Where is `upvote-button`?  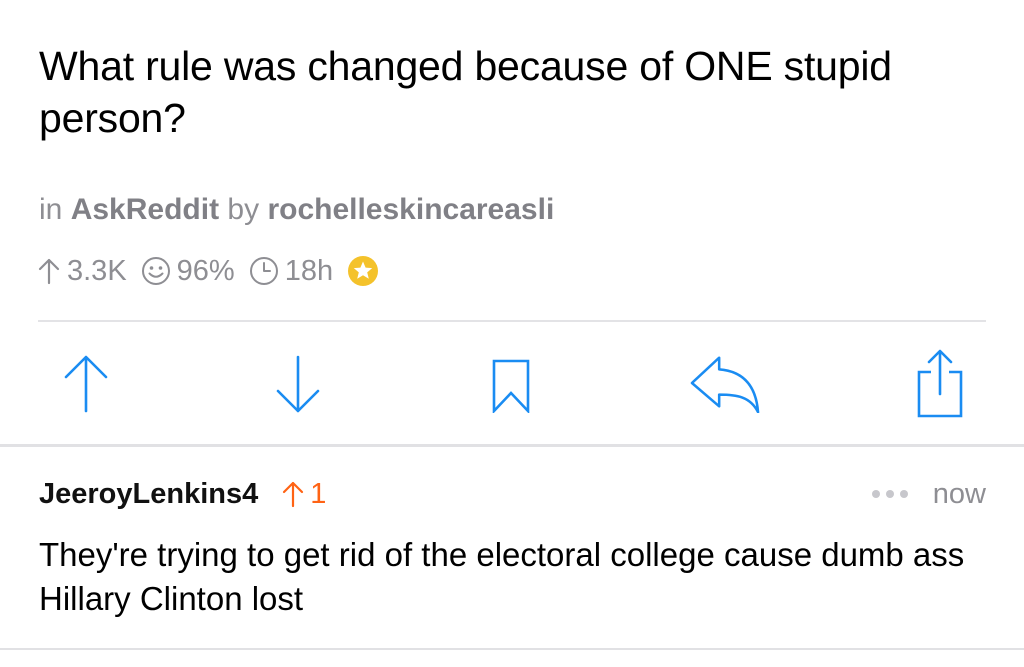
upvote-button is located at coordinates (86, 382).